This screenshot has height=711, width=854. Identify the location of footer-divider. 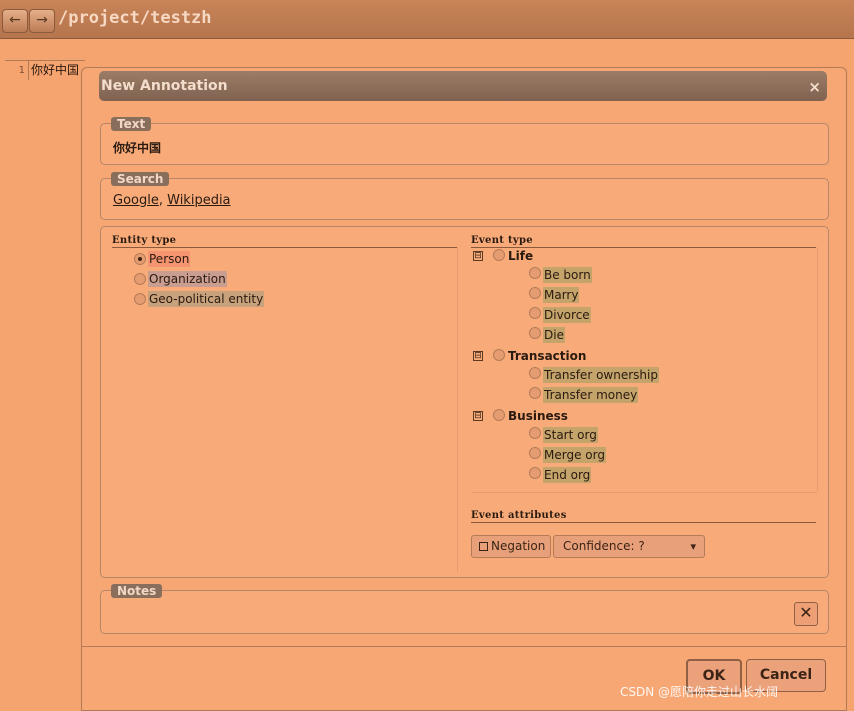
(464, 646).